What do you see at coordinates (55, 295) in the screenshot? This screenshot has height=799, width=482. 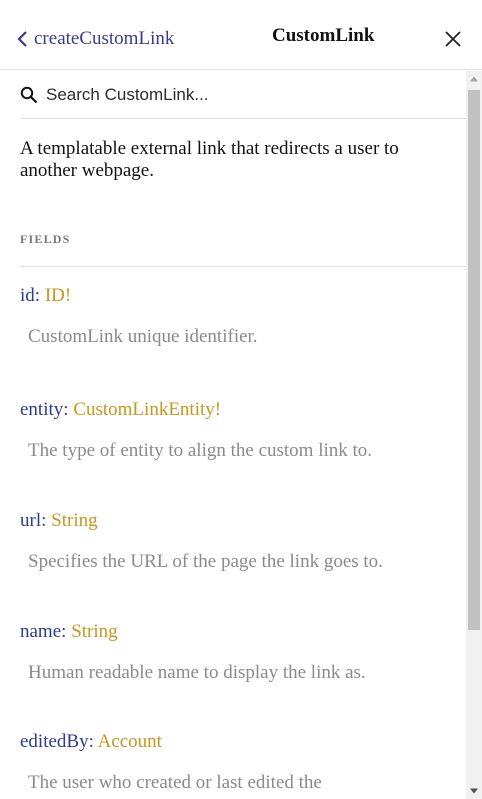 I see `field-type-link: ID` at bounding box center [55, 295].